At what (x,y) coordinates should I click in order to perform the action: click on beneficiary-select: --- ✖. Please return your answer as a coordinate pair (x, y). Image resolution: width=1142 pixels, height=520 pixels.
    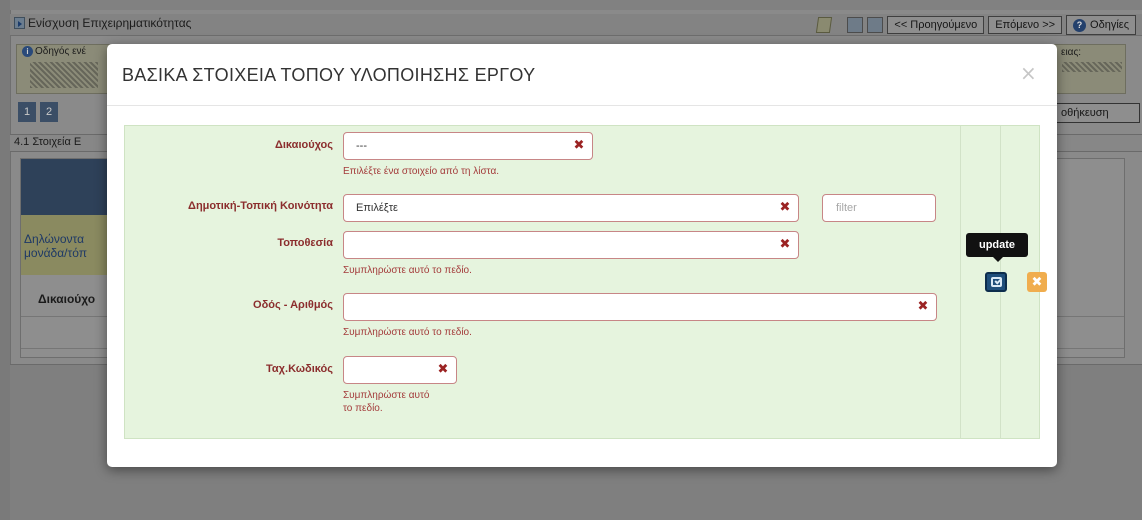
    Looking at the image, I should click on (468, 146).